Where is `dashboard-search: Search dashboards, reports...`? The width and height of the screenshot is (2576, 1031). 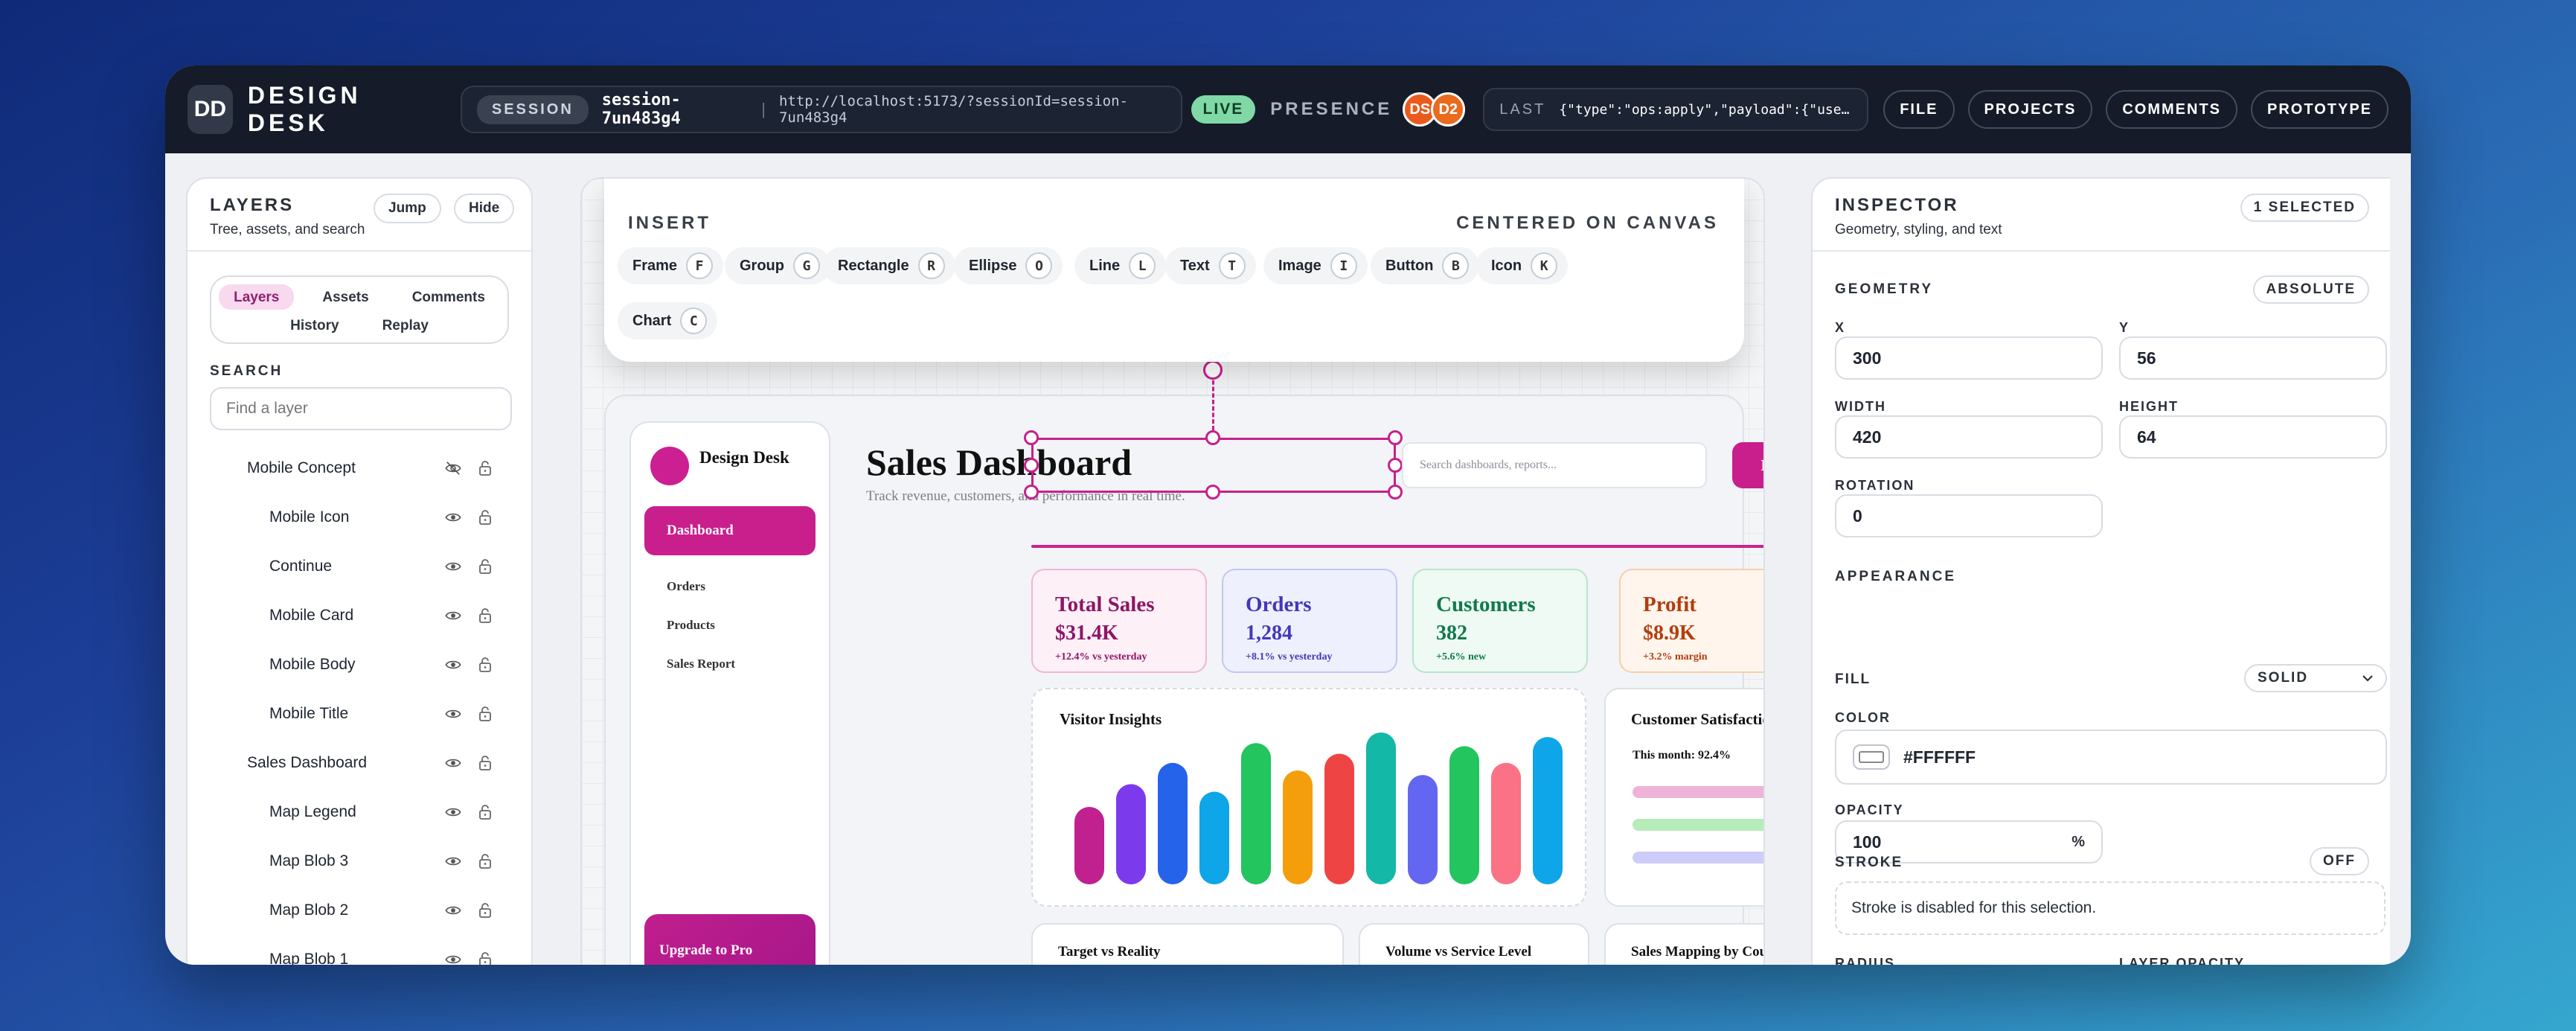 dashboard-search: Search dashboards, reports... is located at coordinates (1554, 465).